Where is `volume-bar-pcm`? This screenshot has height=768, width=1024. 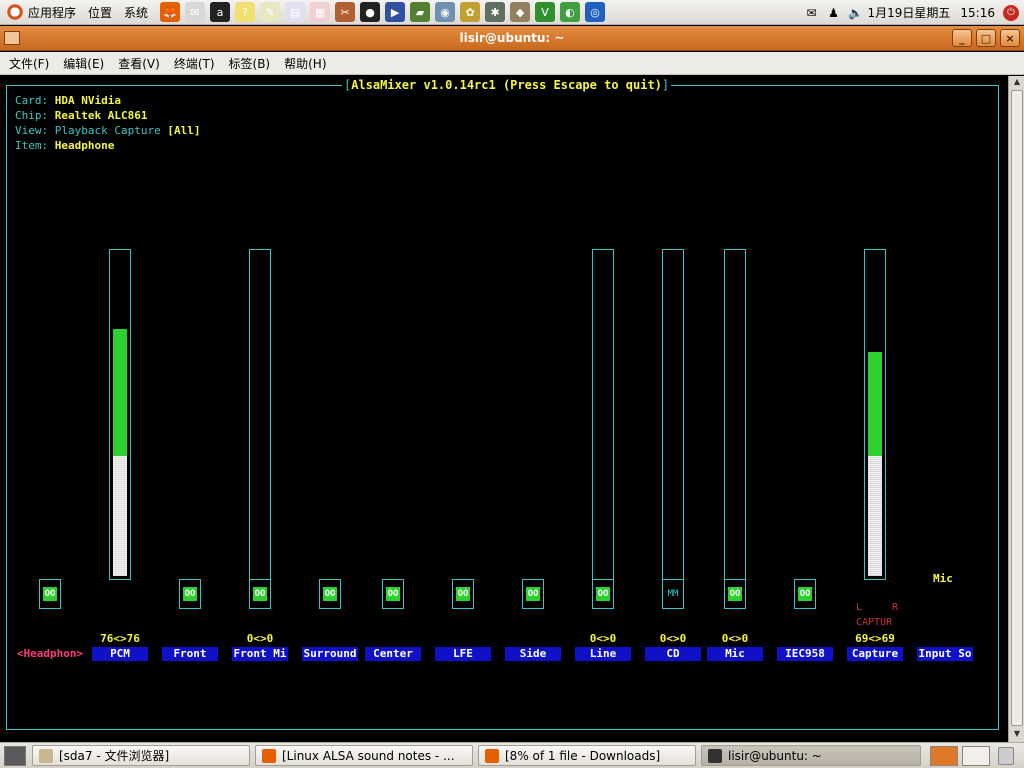
volume-bar-pcm is located at coordinates (120, 414).